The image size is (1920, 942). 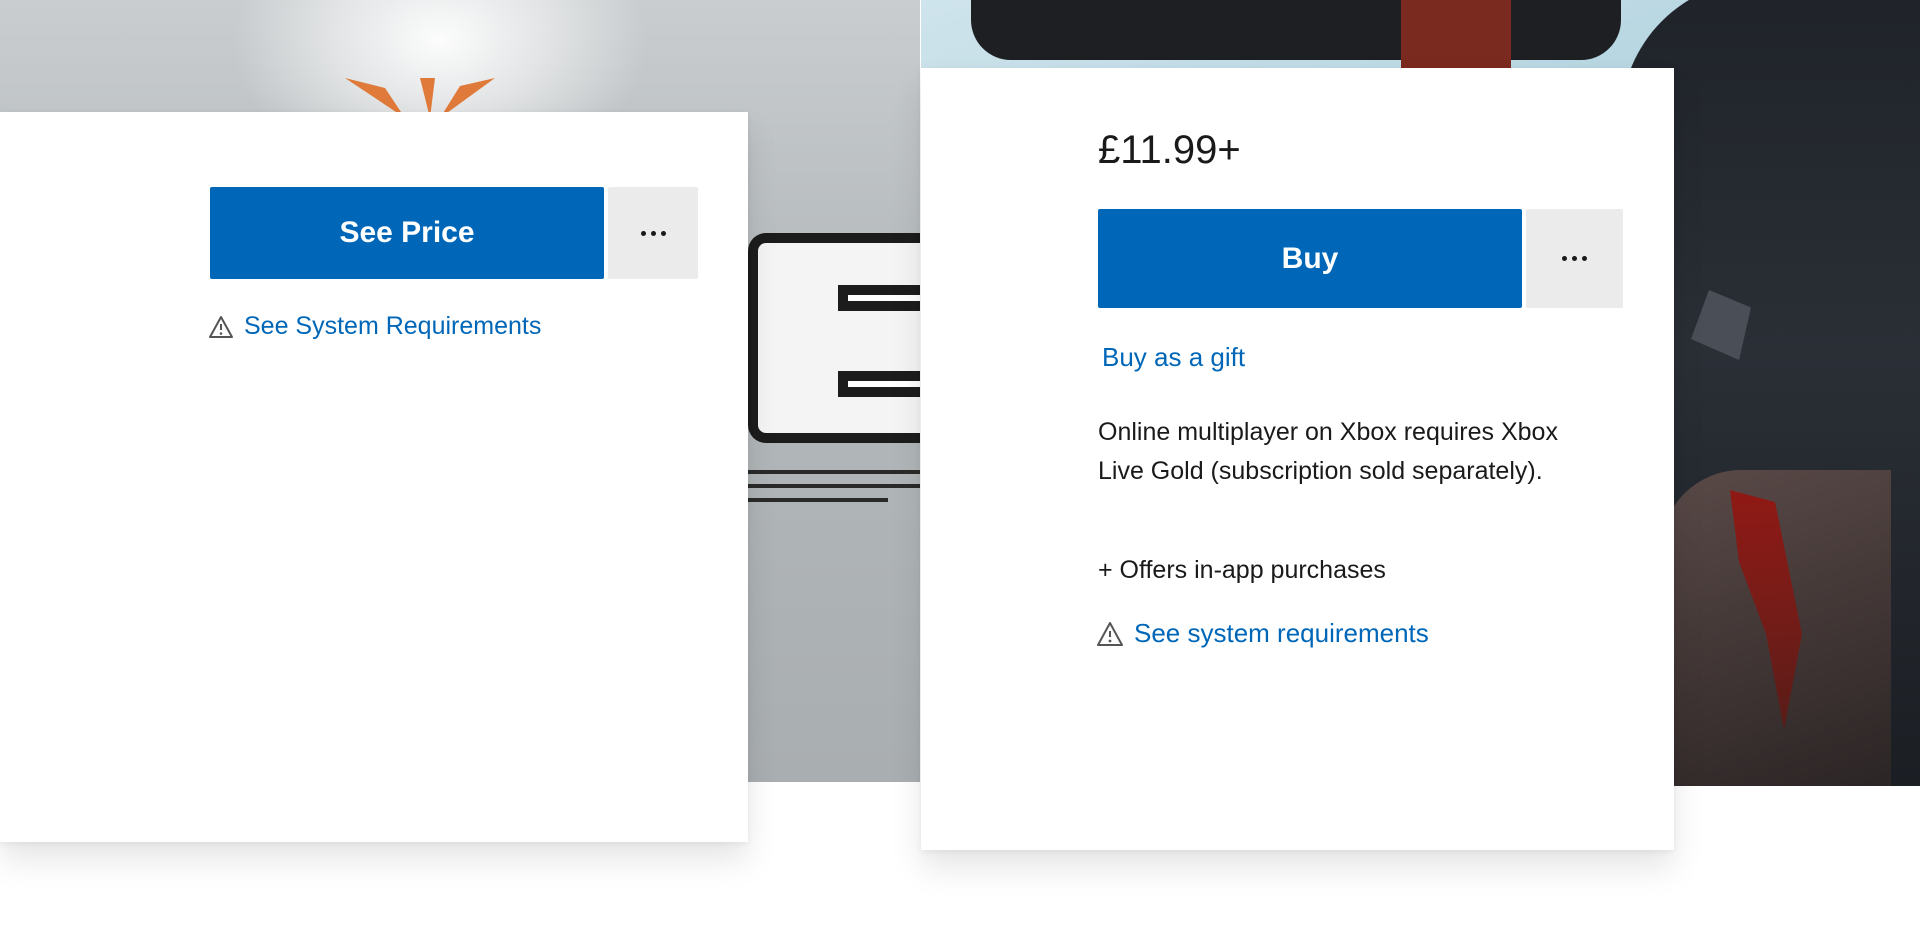 I want to click on see-price-button: See Price, so click(x=407, y=233).